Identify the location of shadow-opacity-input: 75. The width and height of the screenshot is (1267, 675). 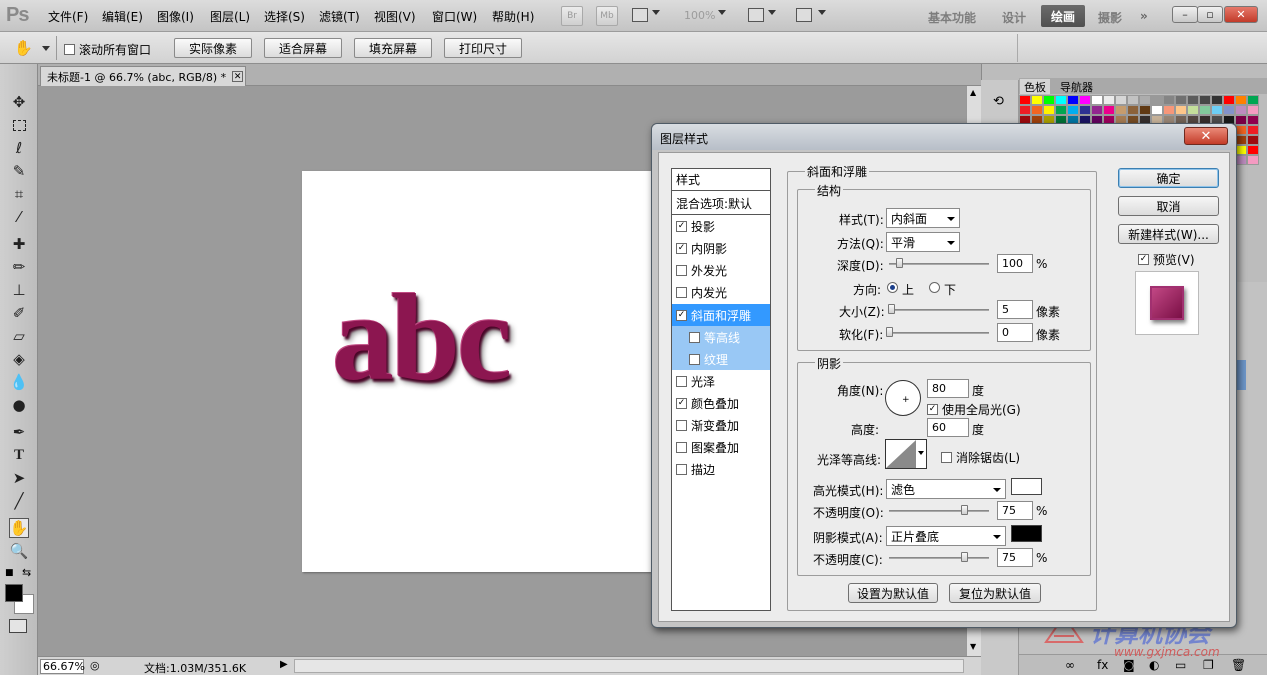
(1015, 557).